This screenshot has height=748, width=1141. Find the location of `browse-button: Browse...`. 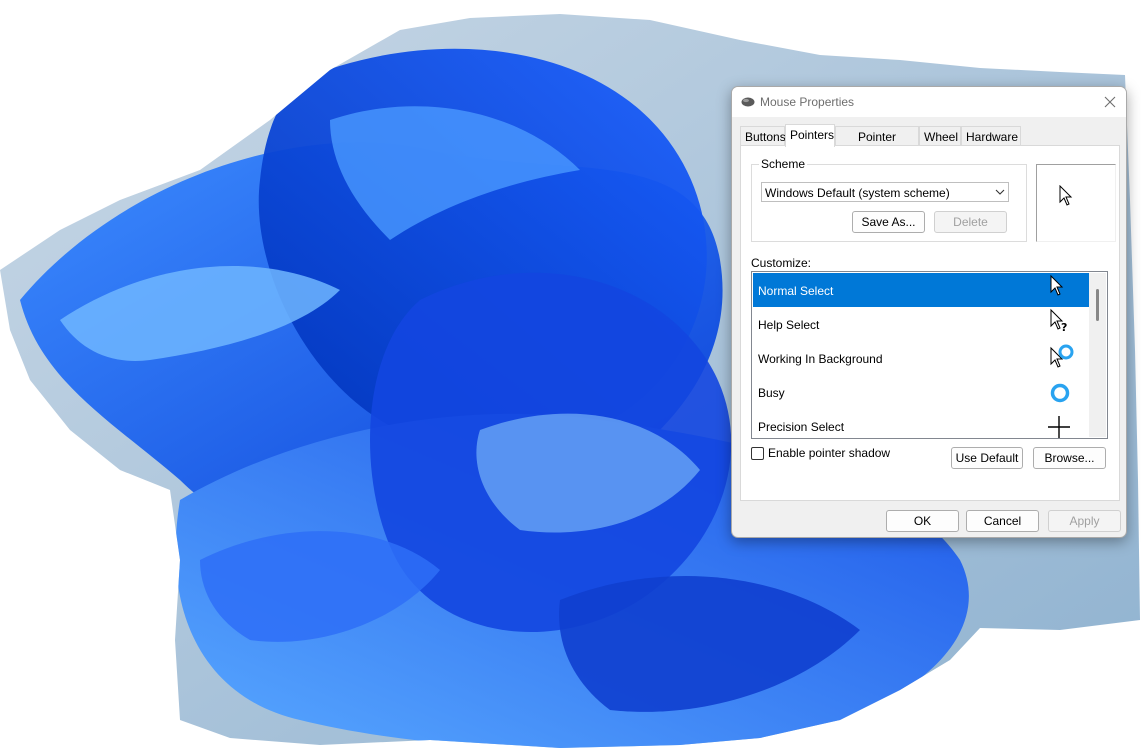

browse-button: Browse... is located at coordinates (1069, 458).